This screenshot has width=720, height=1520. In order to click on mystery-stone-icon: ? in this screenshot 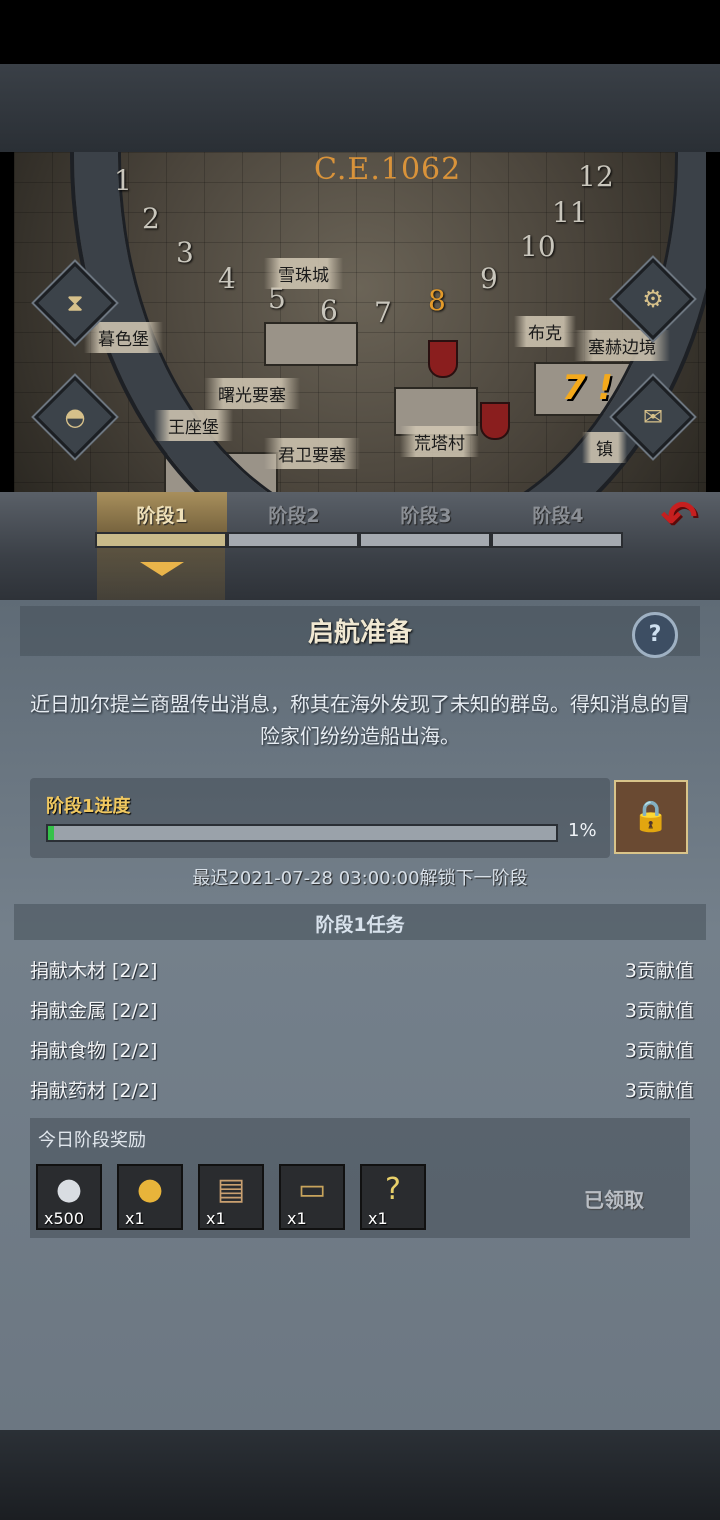, I will do `click(393, 1189)`.